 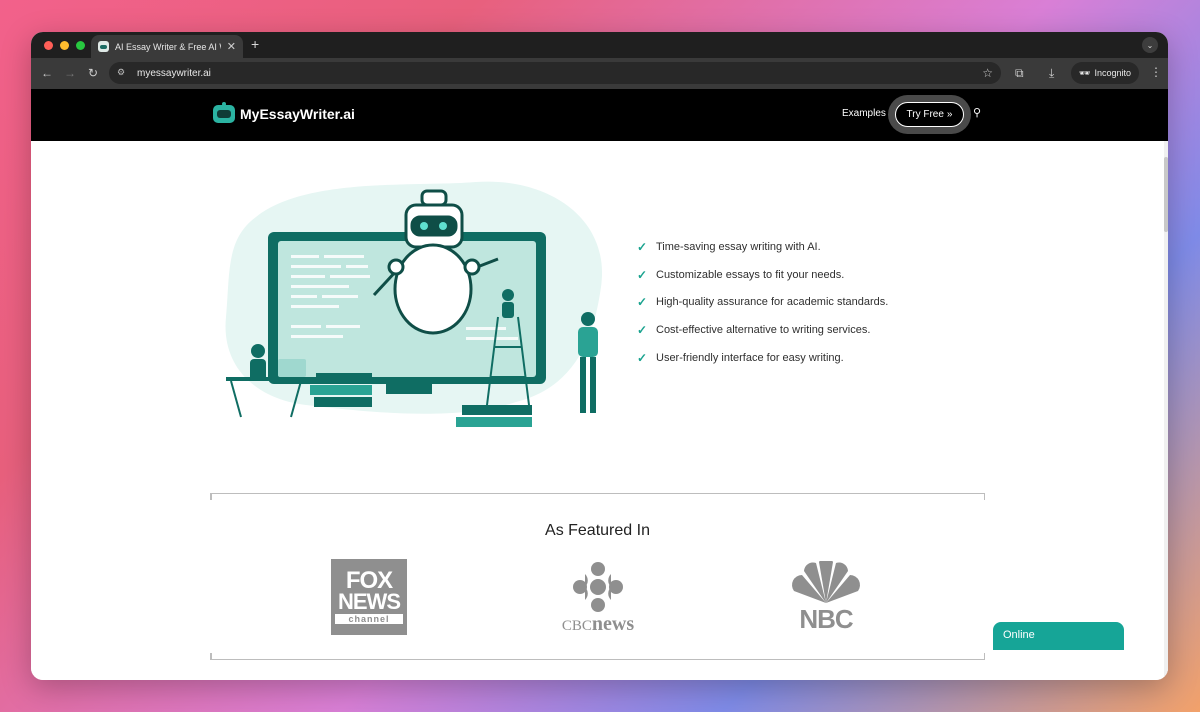 What do you see at coordinates (224, 112) in the screenshot?
I see `robot-logo-icon` at bounding box center [224, 112].